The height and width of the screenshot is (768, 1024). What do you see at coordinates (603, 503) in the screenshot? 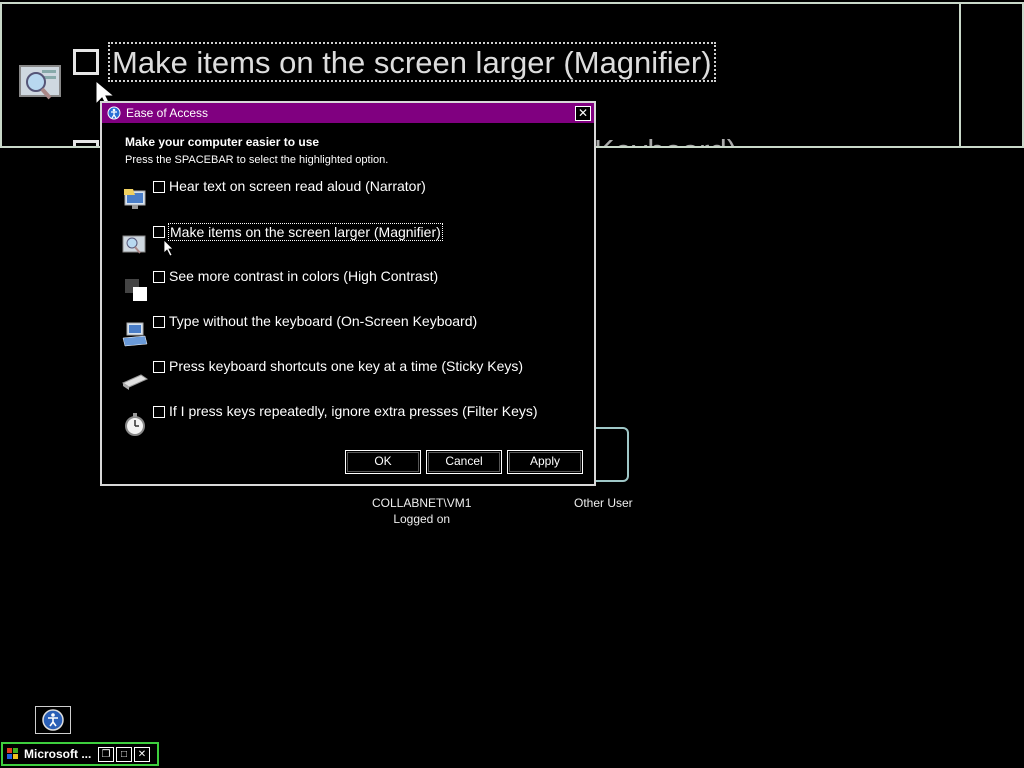
I see `other-user-label: Other User` at bounding box center [603, 503].